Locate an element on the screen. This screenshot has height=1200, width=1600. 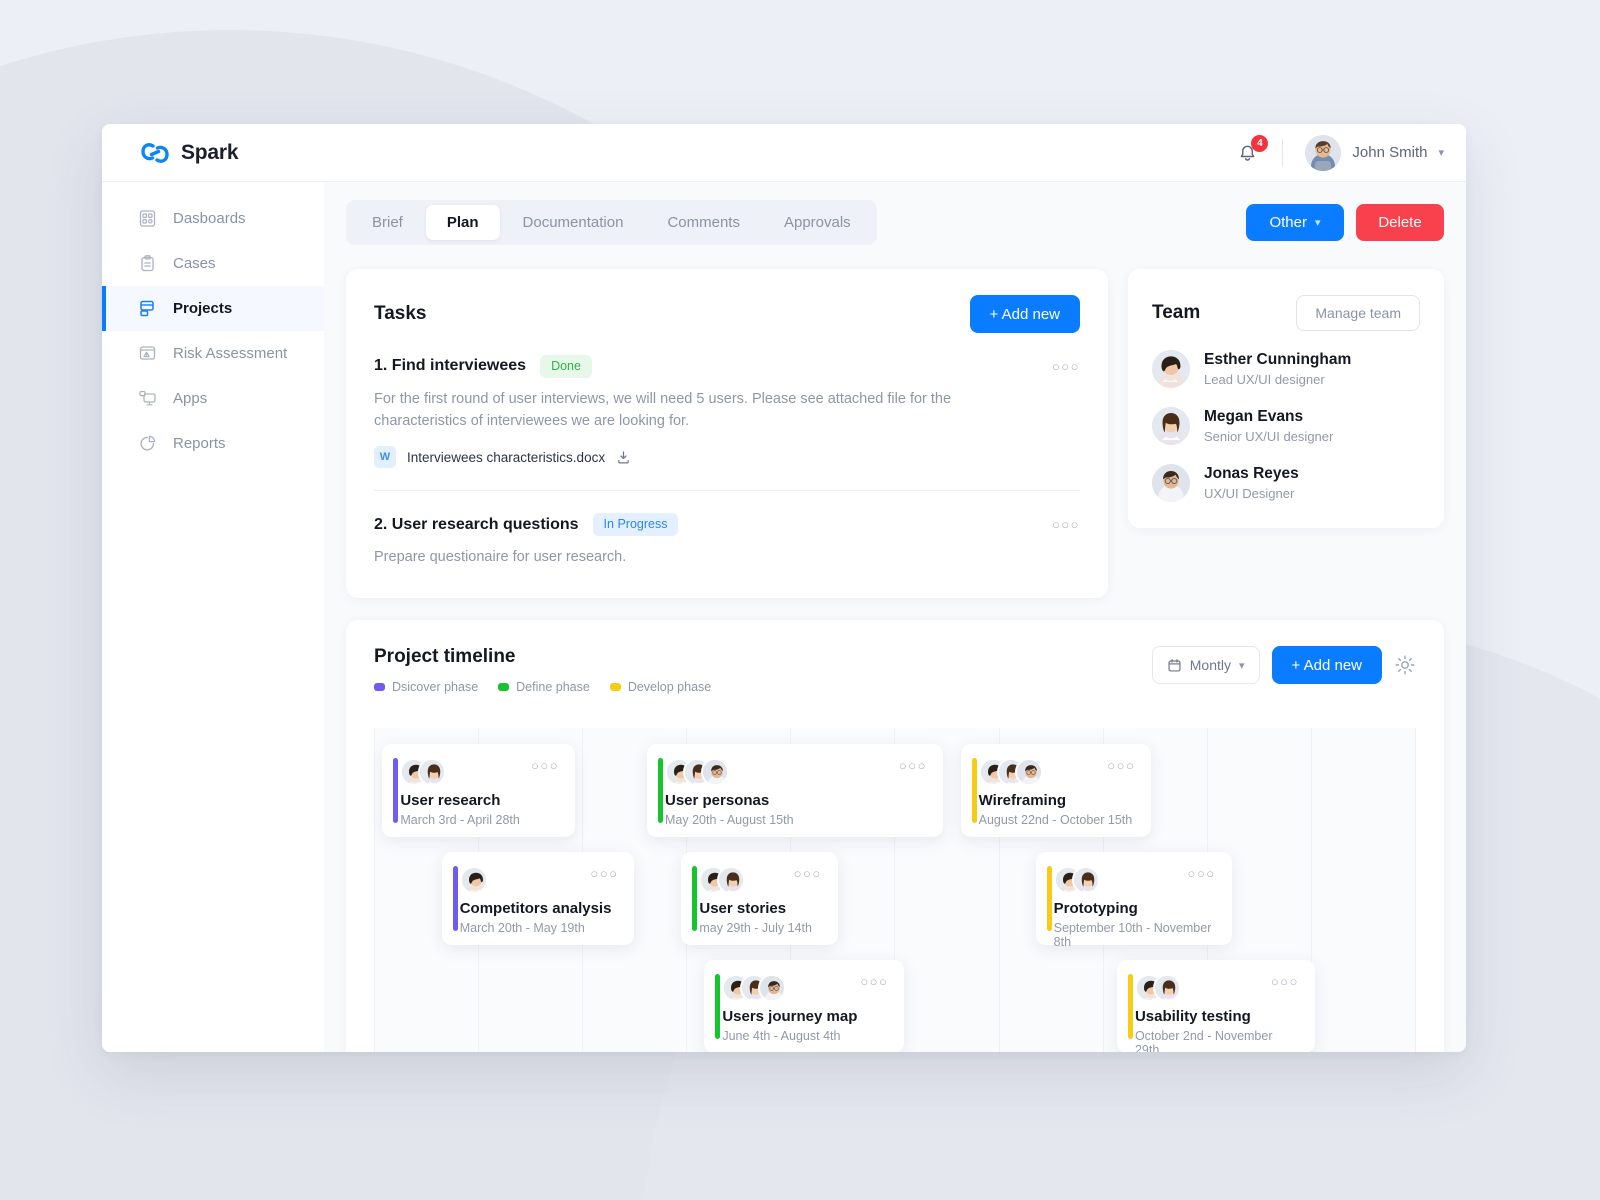
member-role: Lead UX/UI designer is located at coordinates (1264, 379).